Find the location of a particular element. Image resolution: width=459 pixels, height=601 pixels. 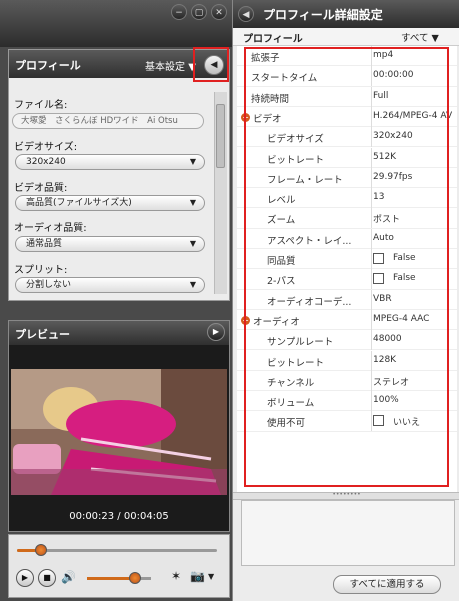

details-icon: ◀ is located at coordinates (246, 14).